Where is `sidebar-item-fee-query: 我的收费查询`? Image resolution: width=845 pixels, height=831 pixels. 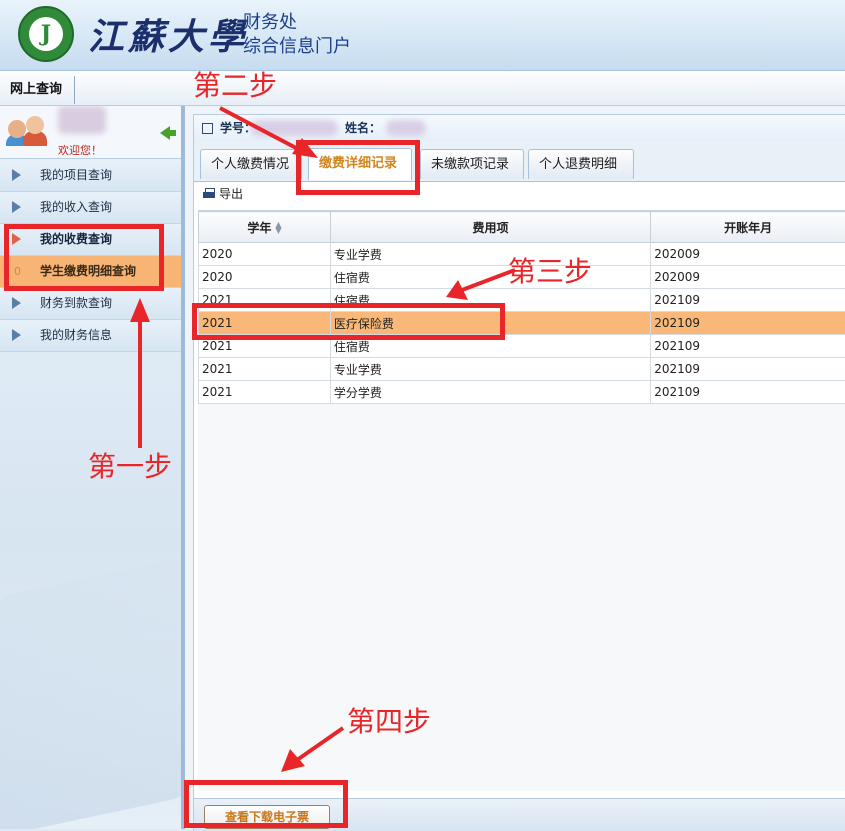 sidebar-item-fee-query: 我的收费查询 is located at coordinates (90, 240).